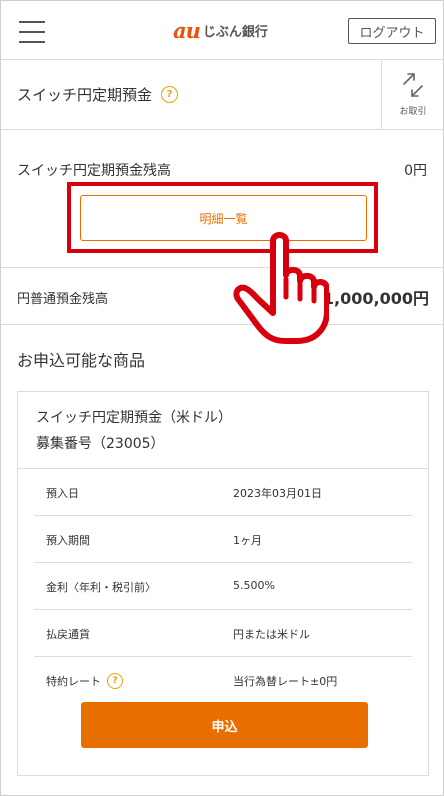  Describe the element at coordinates (375, 298) in the screenshot. I see `yen-balance-value: 1,000,000円` at that location.